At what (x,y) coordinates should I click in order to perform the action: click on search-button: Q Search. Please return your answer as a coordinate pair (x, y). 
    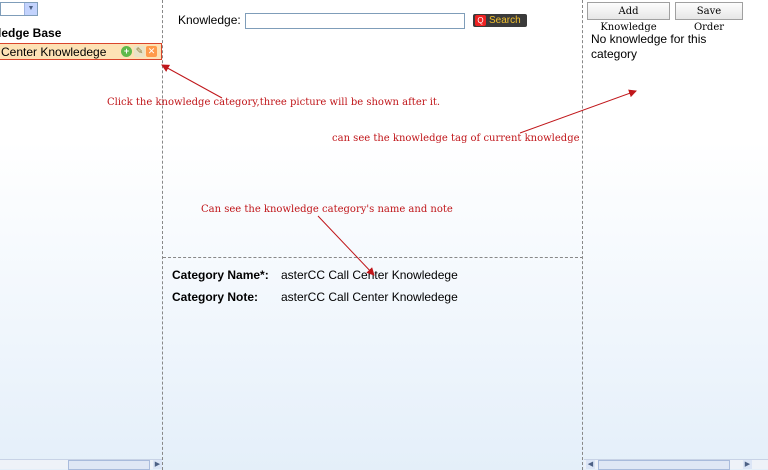
    Looking at the image, I should click on (500, 20).